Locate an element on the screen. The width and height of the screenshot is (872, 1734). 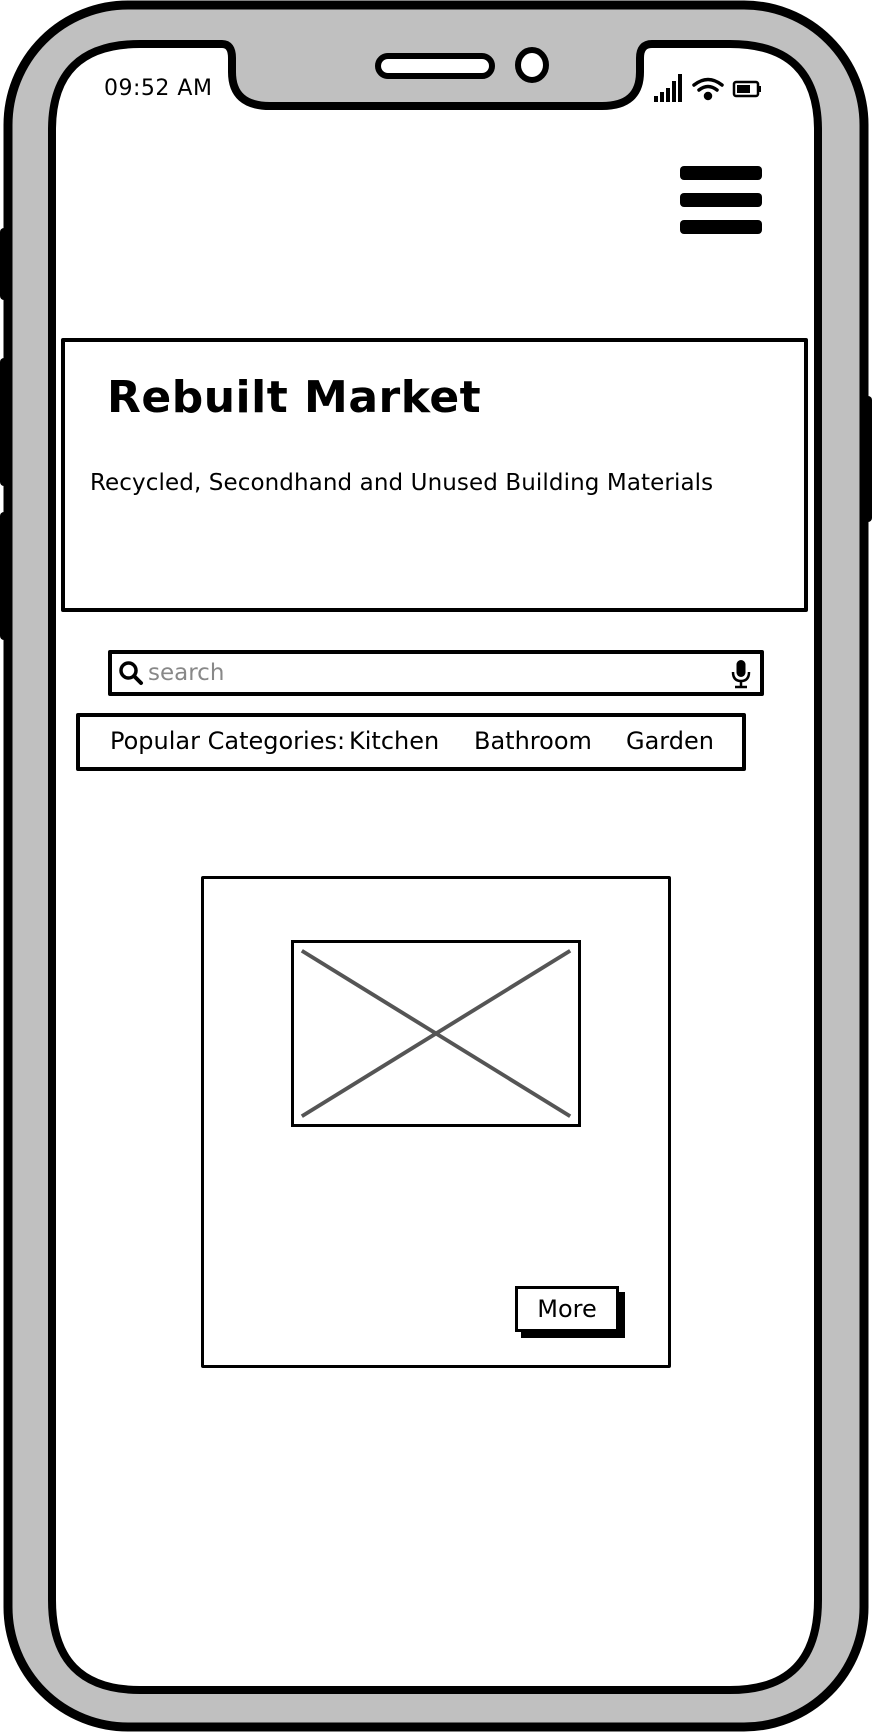
status-time: 09:52 AM is located at coordinates (158, 88).